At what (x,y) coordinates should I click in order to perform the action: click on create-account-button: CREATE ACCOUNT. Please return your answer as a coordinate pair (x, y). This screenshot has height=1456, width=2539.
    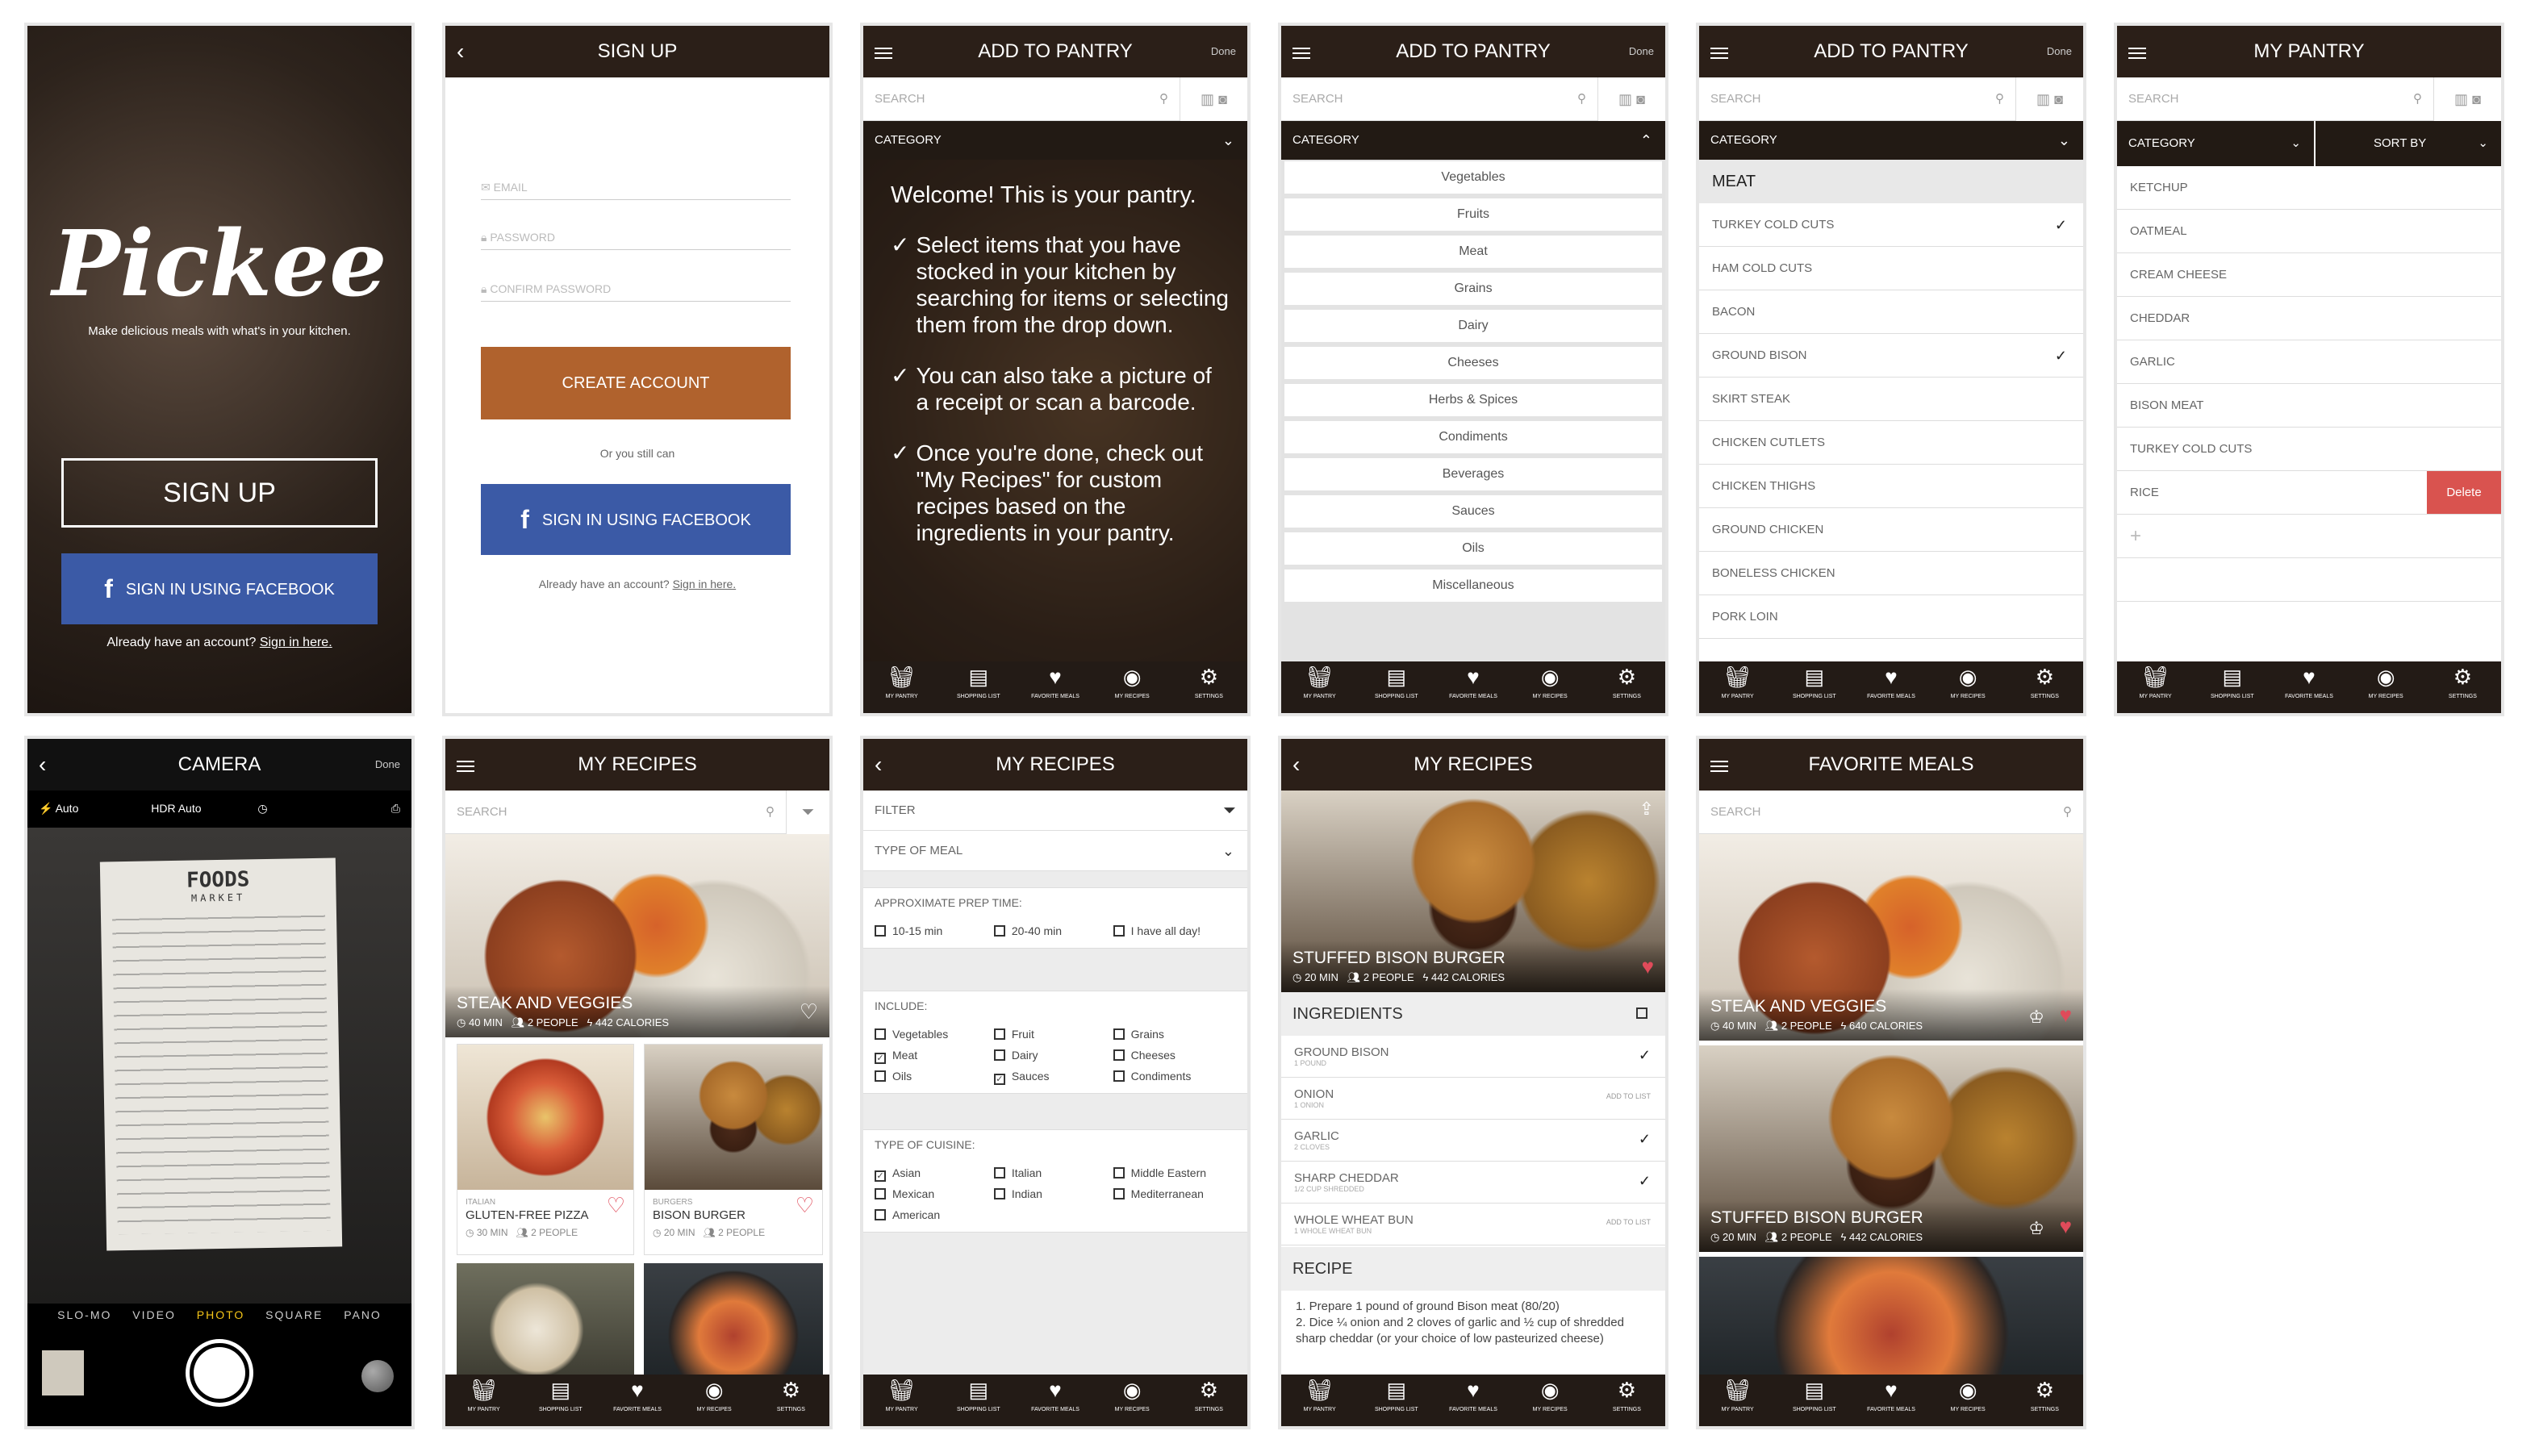
    Looking at the image, I should click on (636, 383).